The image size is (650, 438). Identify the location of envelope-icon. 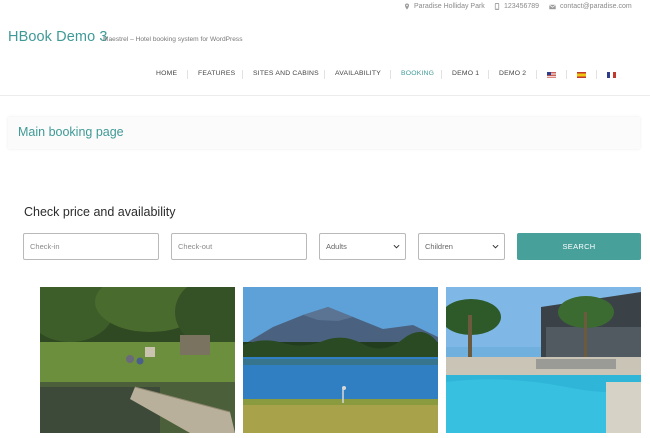
(552, 6).